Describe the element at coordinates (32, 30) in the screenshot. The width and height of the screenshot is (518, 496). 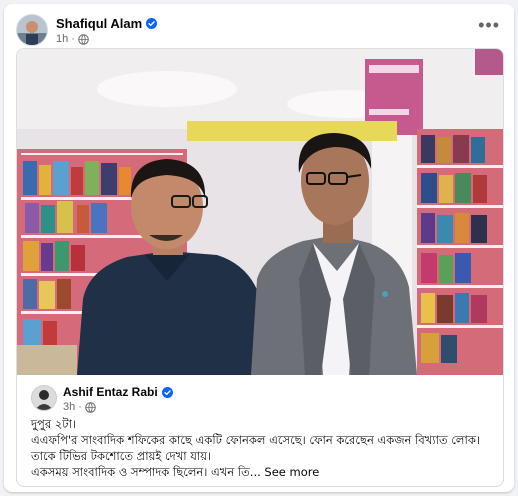
I see `author-avatar` at that location.